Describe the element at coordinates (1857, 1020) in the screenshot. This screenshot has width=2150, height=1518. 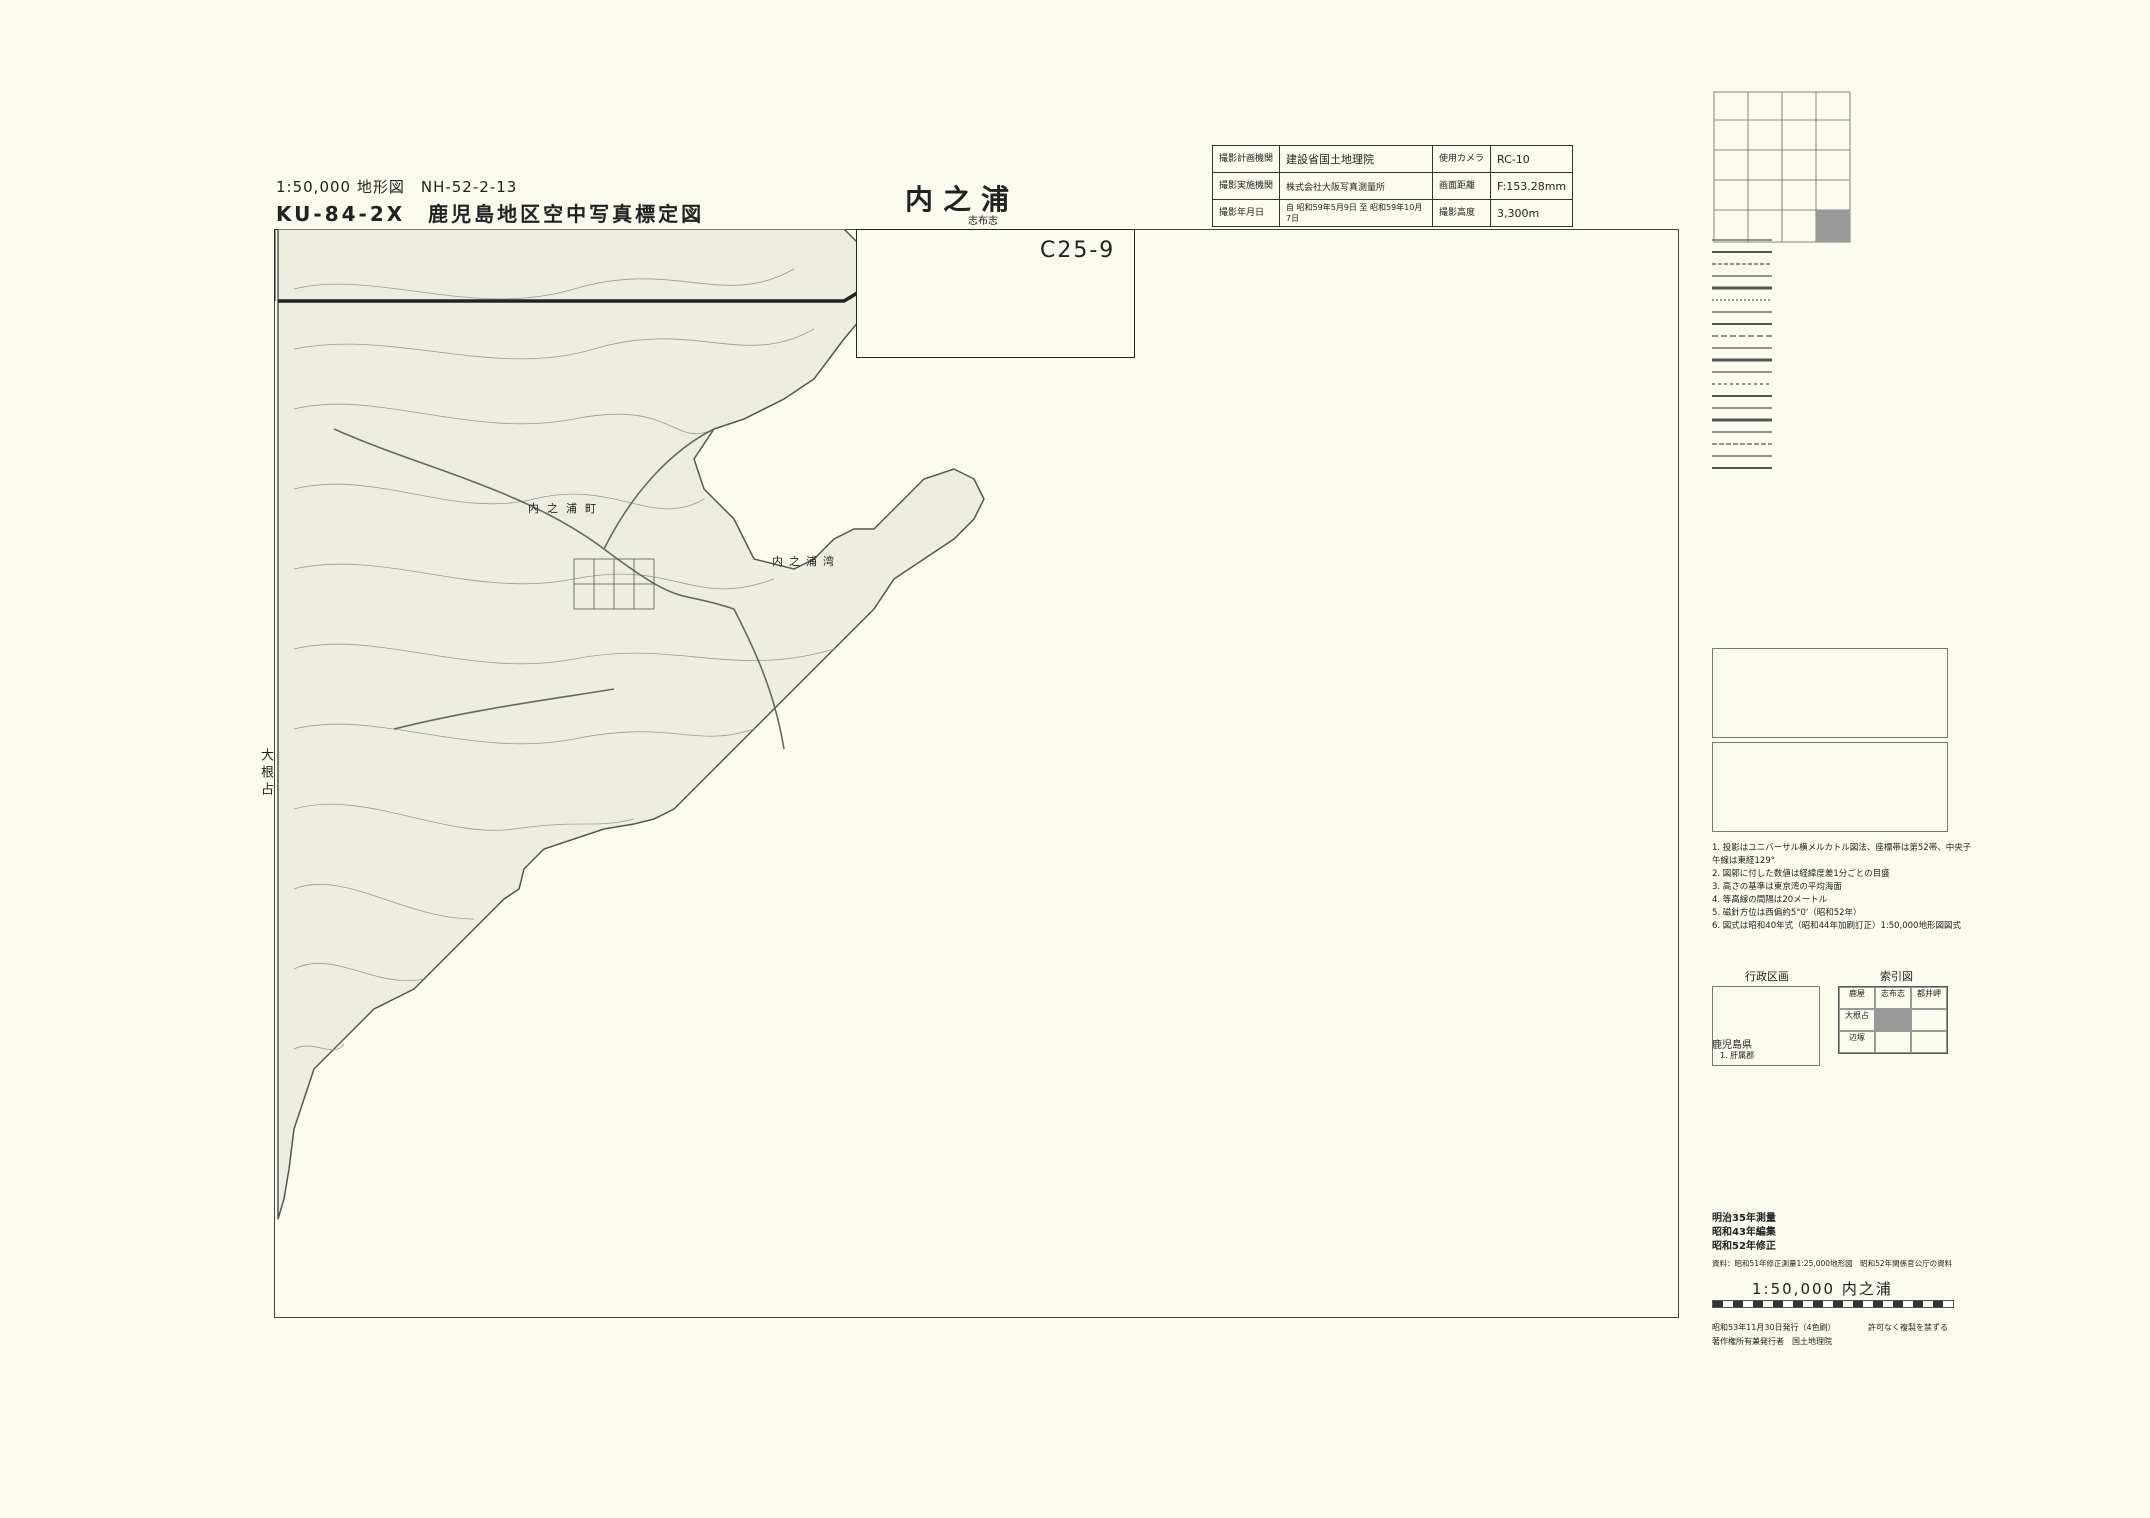
I see `index-cell: 大根占` at that location.